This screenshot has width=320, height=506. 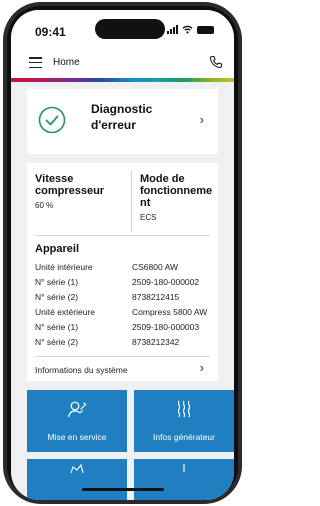 What do you see at coordinates (130, 29) in the screenshot?
I see `dynamic-island` at bounding box center [130, 29].